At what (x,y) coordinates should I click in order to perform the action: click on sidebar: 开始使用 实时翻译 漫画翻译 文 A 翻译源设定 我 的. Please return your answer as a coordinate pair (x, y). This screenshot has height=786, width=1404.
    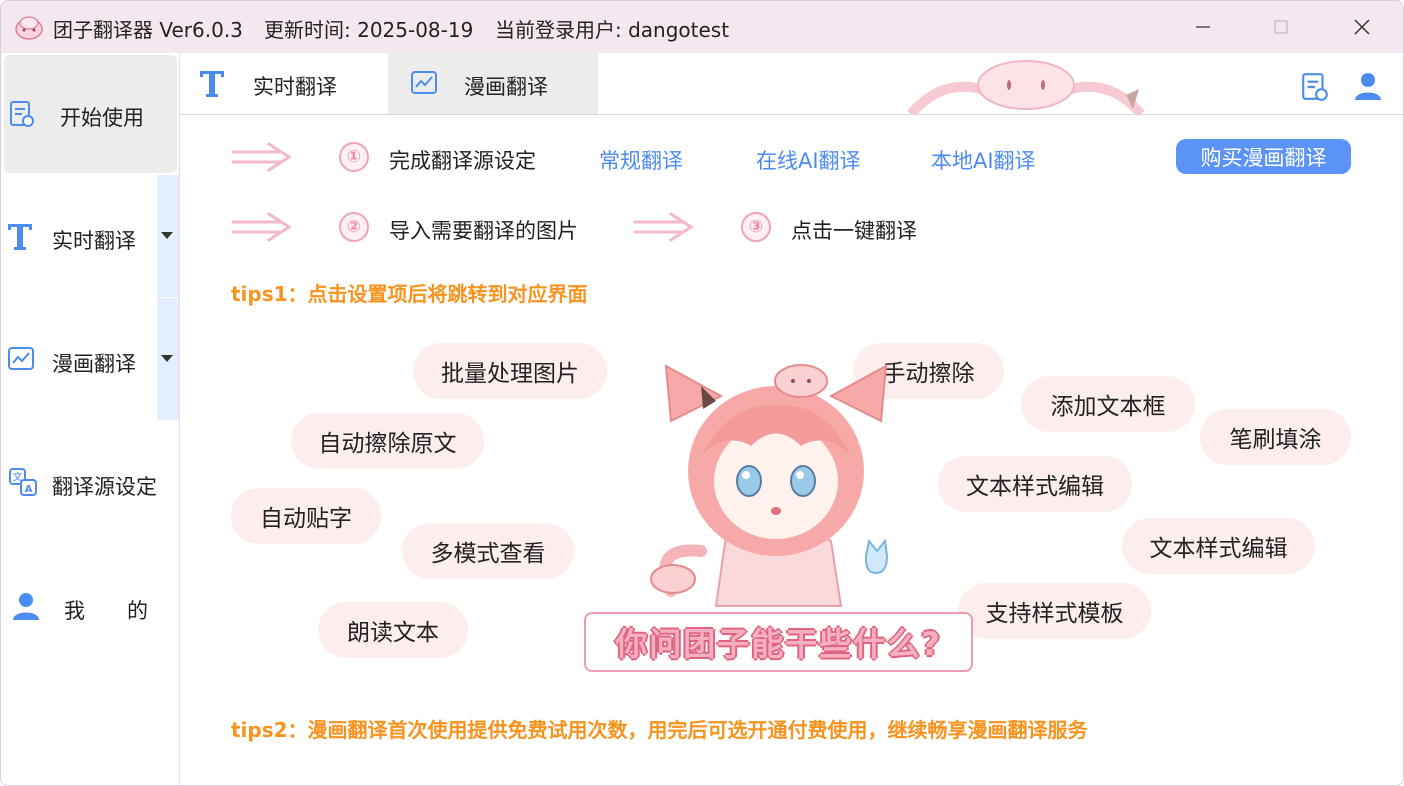
    Looking at the image, I should click on (90, 419).